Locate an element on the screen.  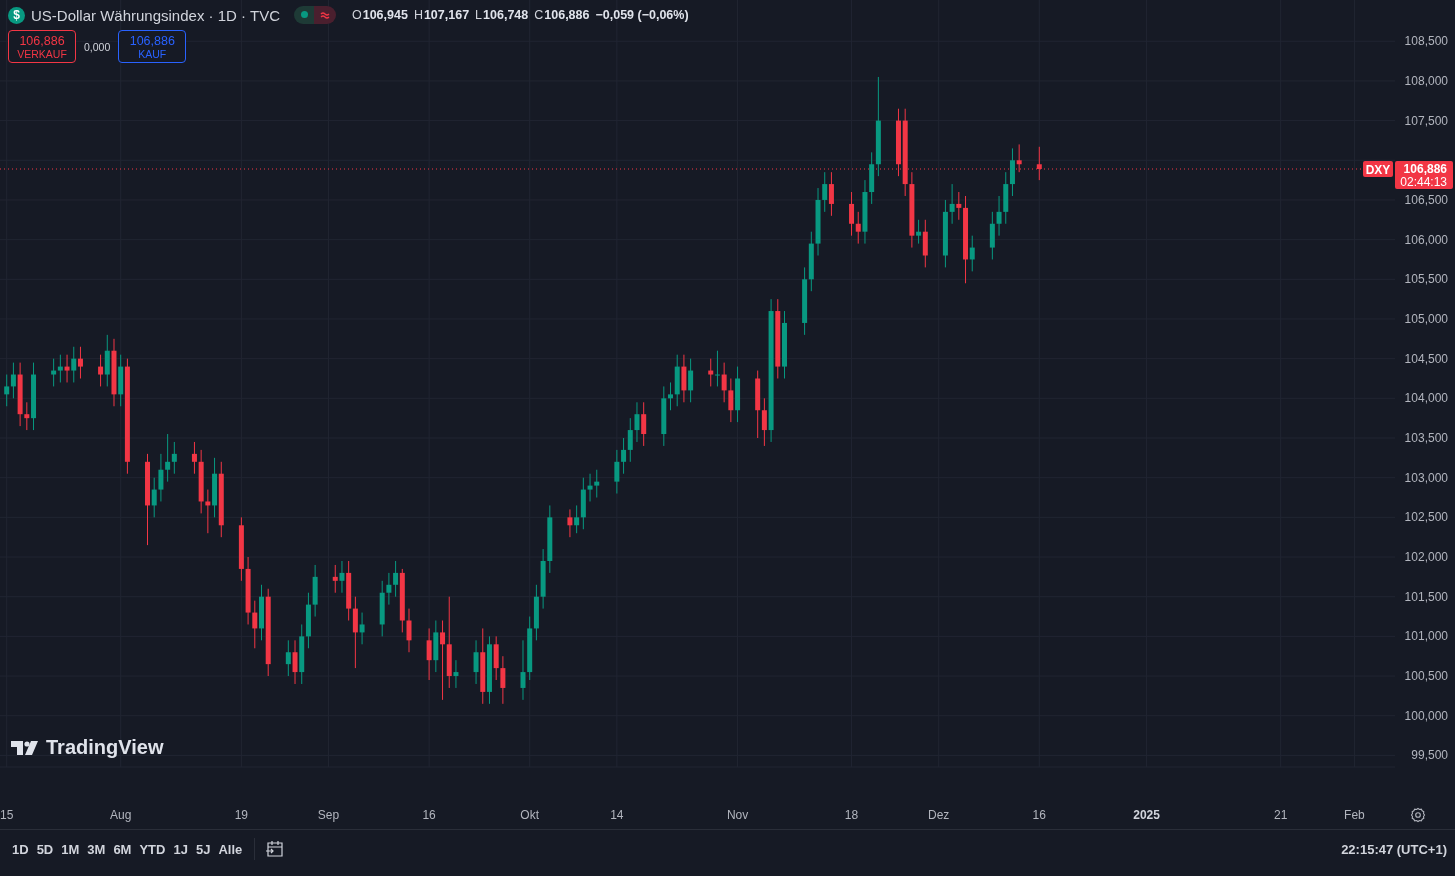
price-axis-label: 107,500 is located at coordinates (1426, 120).